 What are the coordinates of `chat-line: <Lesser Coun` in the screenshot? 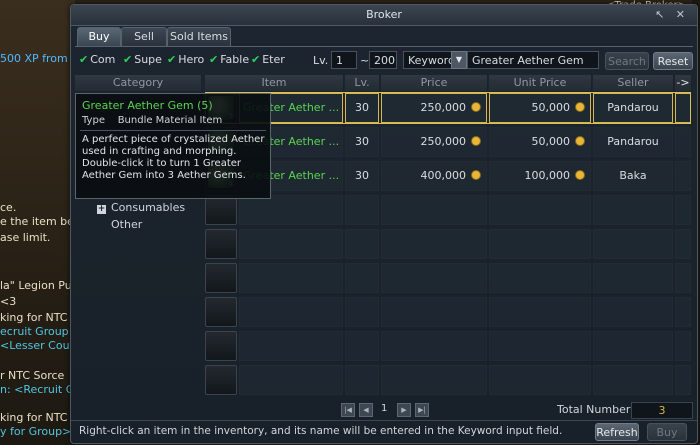 It's located at (38, 345).